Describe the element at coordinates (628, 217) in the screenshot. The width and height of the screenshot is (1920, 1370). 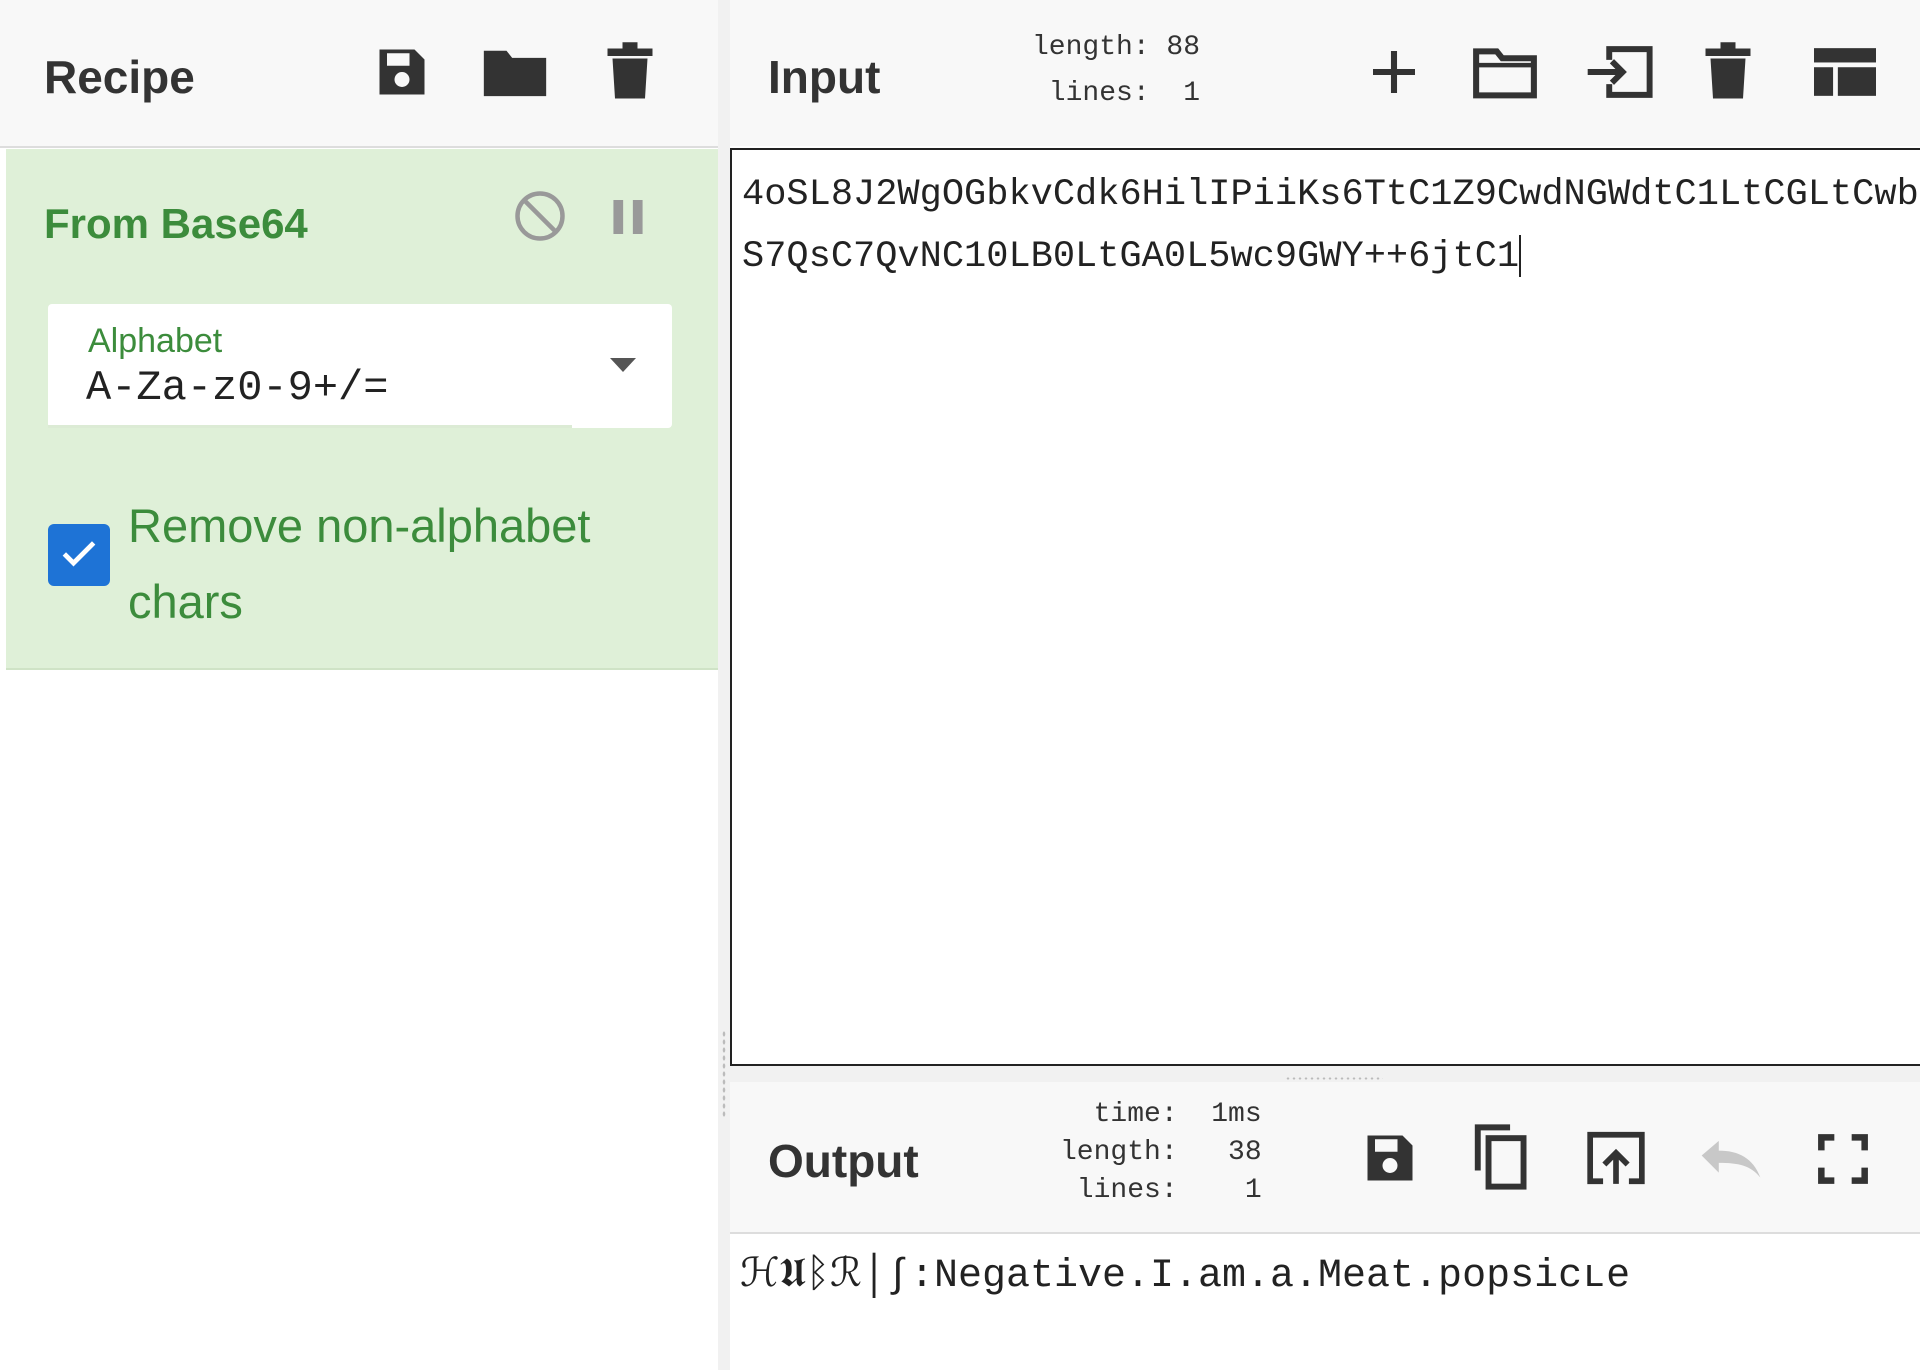
I see `pause-icon` at that location.